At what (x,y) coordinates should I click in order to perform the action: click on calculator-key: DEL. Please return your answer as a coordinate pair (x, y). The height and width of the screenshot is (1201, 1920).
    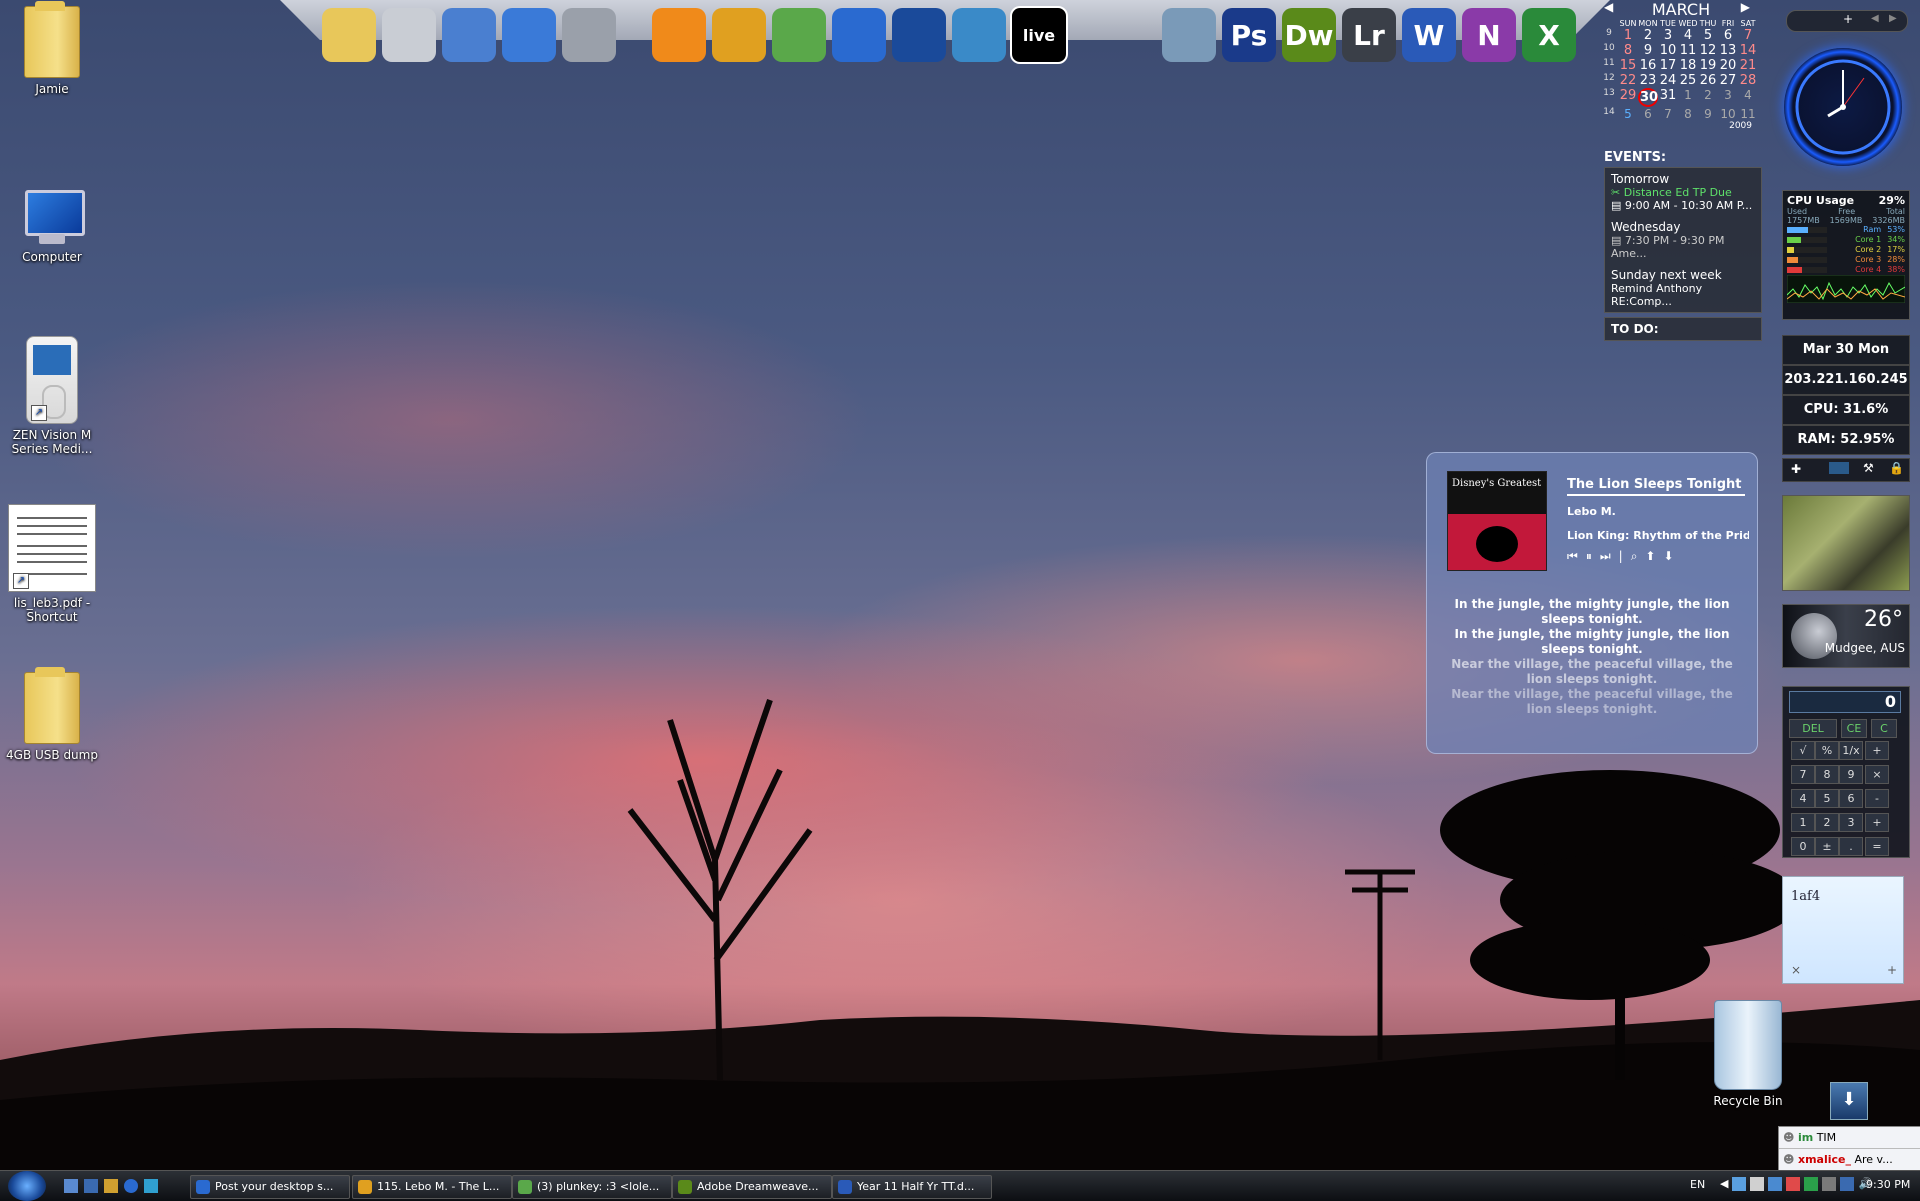
    Looking at the image, I should click on (1813, 728).